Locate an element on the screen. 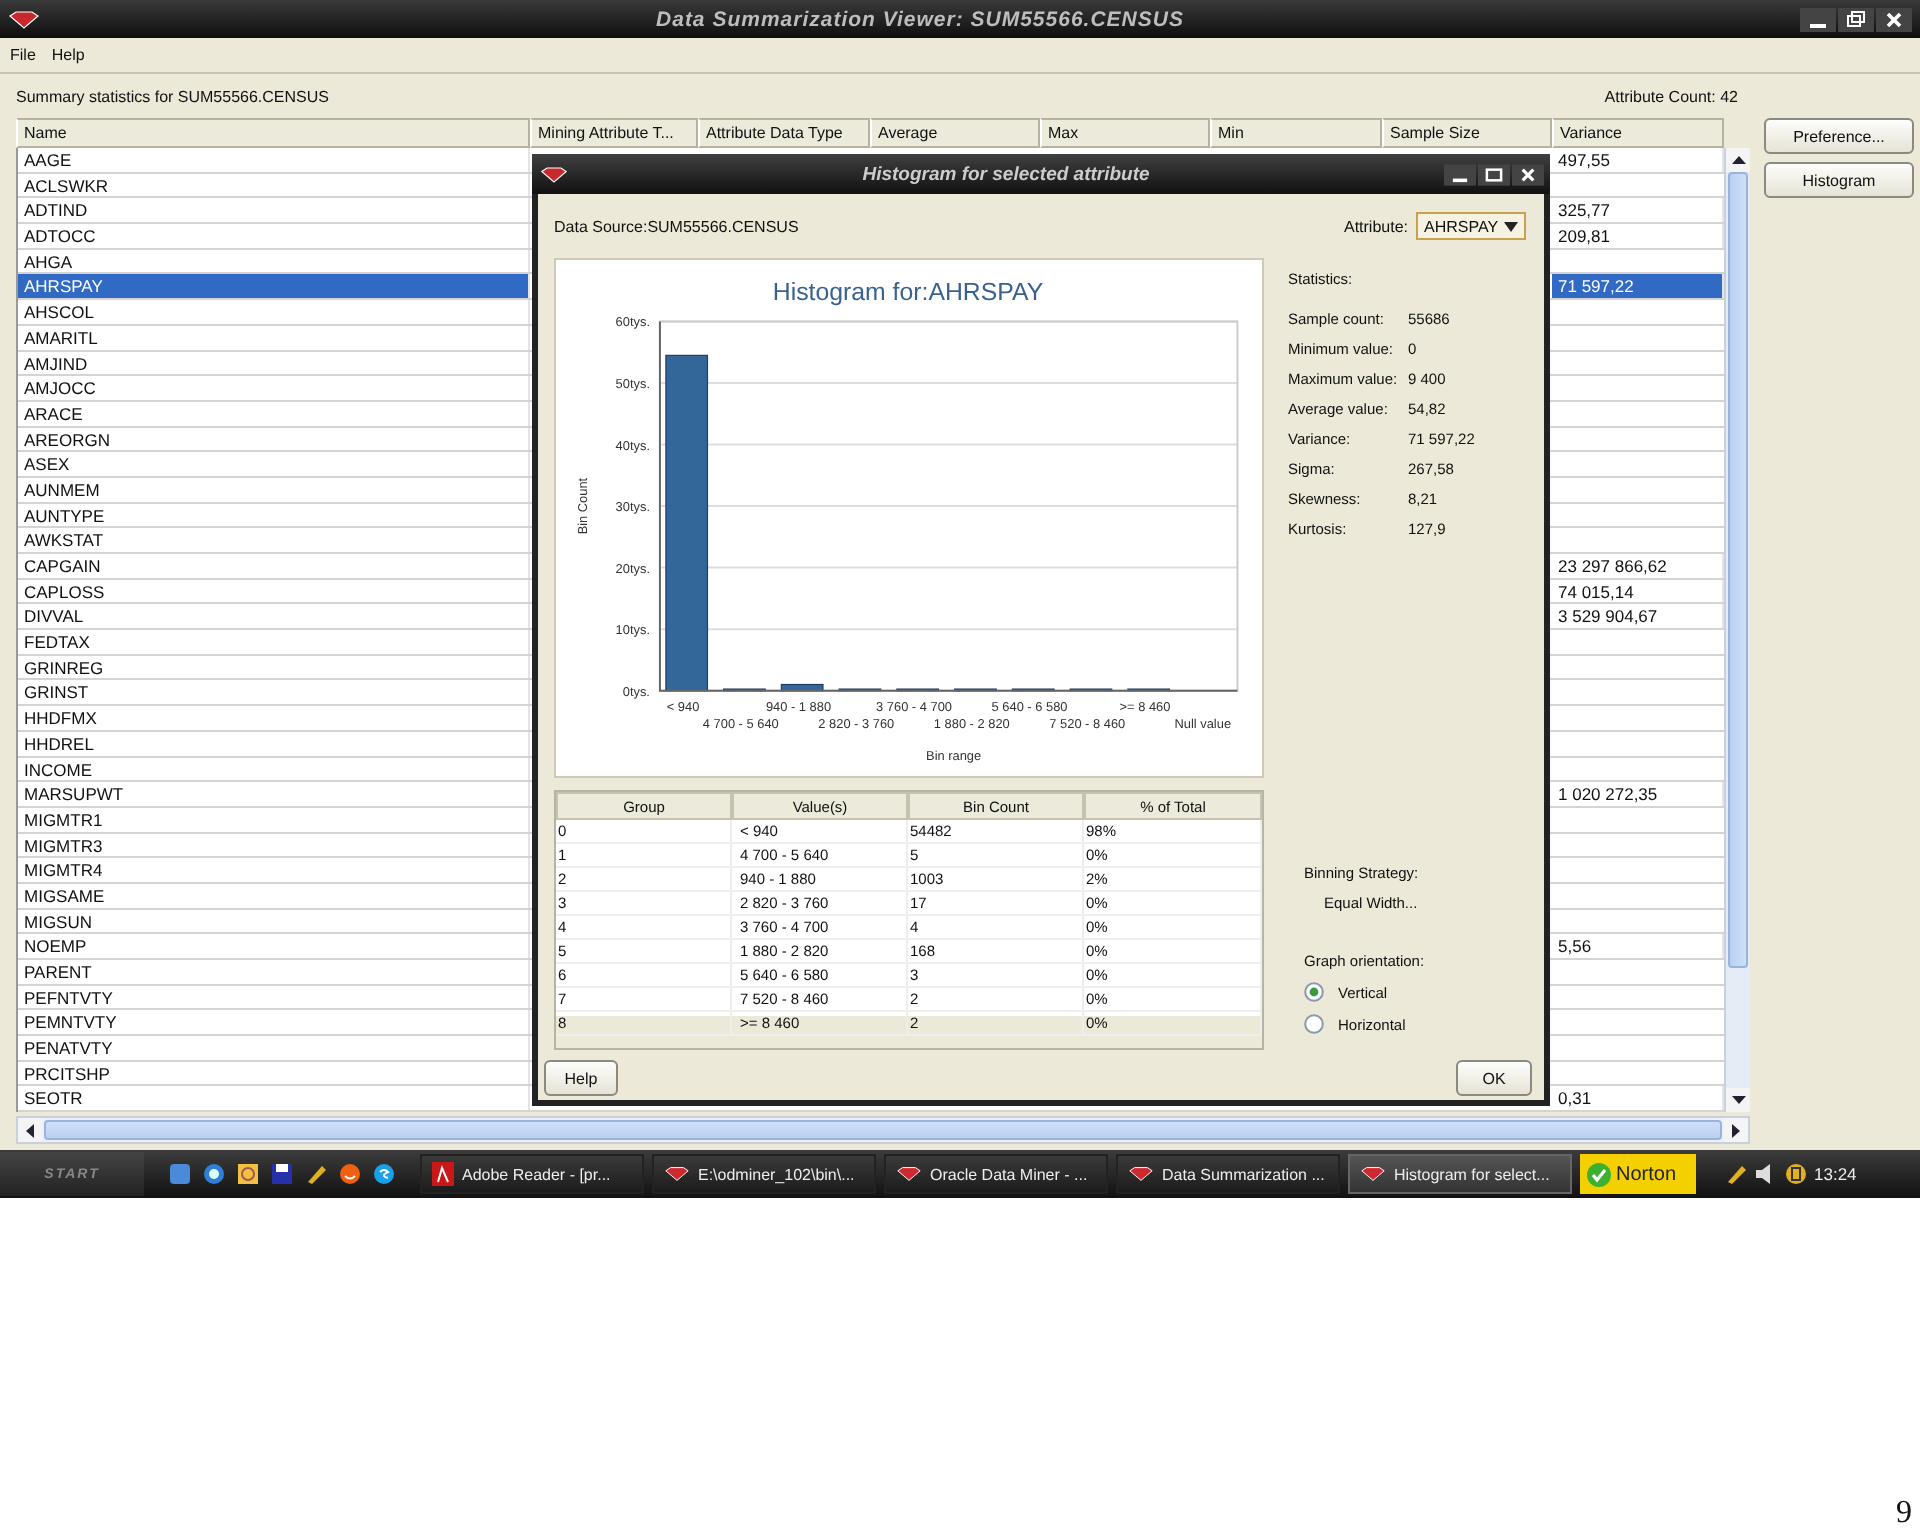 The image size is (1920, 1536). summary-caption: Summary statistics for SUM55566.CENSUS is located at coordinates (172, 96).